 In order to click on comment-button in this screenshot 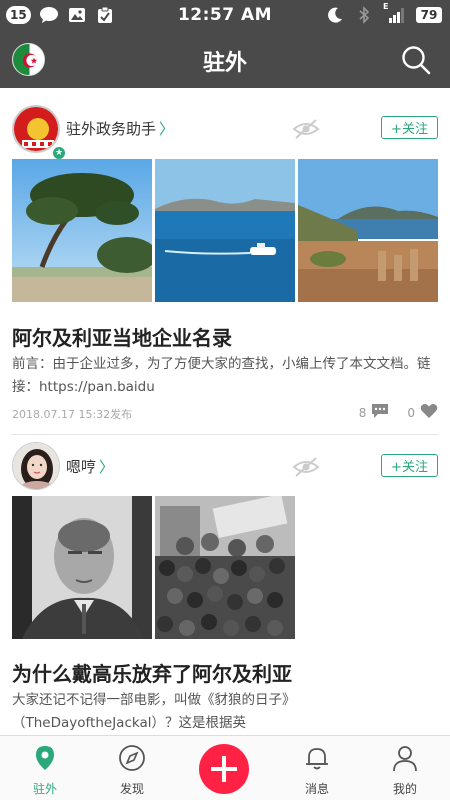, I will do `click(380, 412)`.